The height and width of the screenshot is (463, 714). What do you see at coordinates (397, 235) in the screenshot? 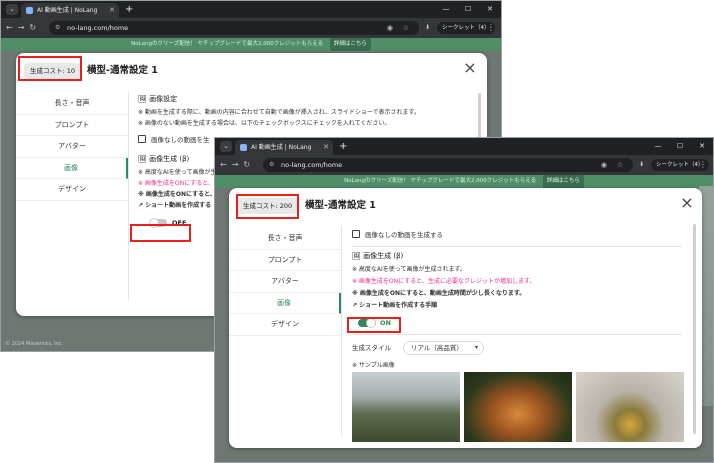
I see `no-image-checkbox: 画像なしの動画を生成する` at bounding box center [397, 235].